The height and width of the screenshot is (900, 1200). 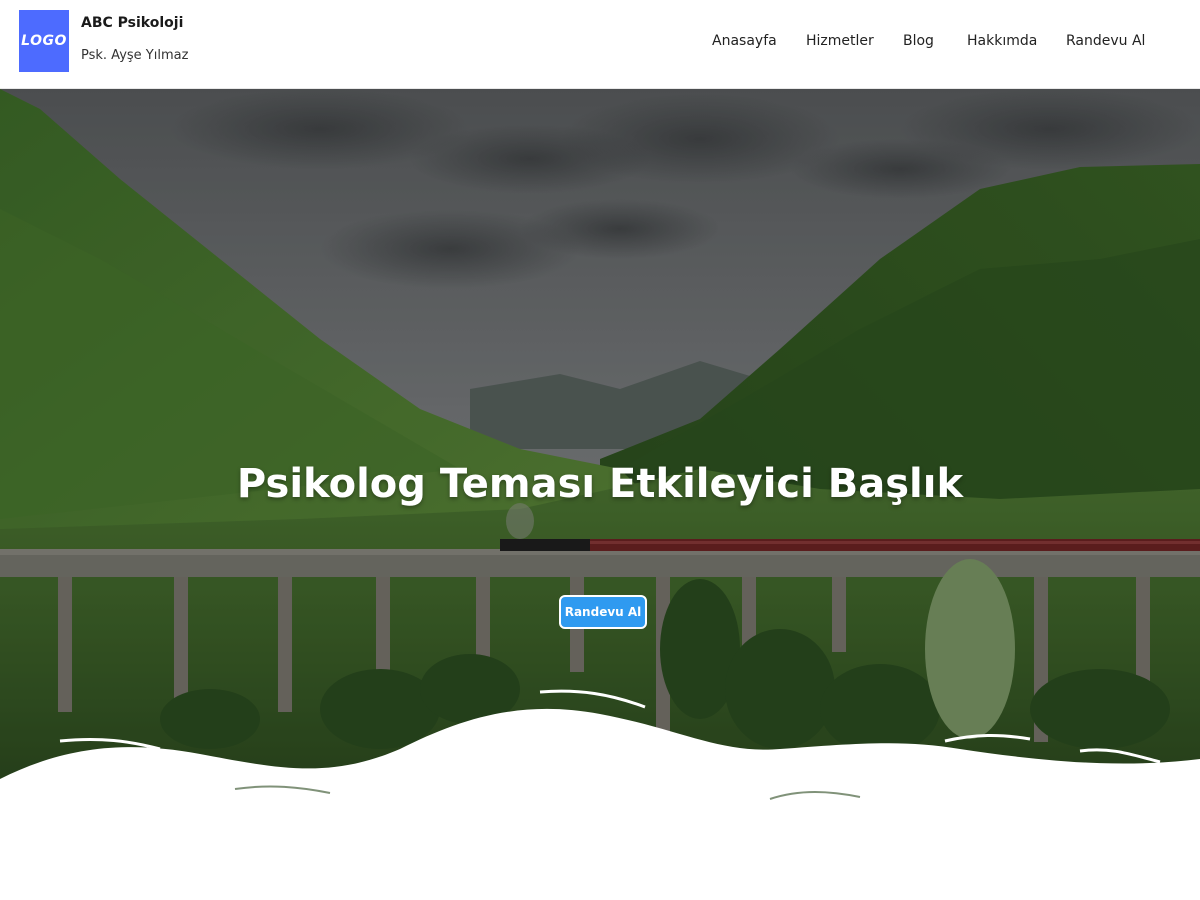 I want to click on nav-item-anasayfa: Anasayfa, so click(x=744, y=41).